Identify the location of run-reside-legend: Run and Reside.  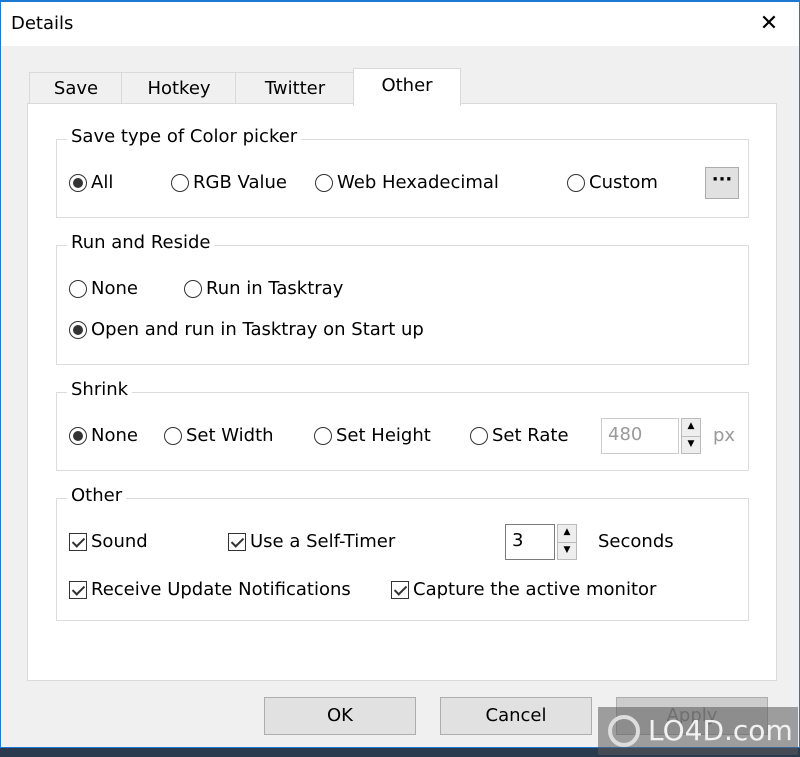
(141, 242).